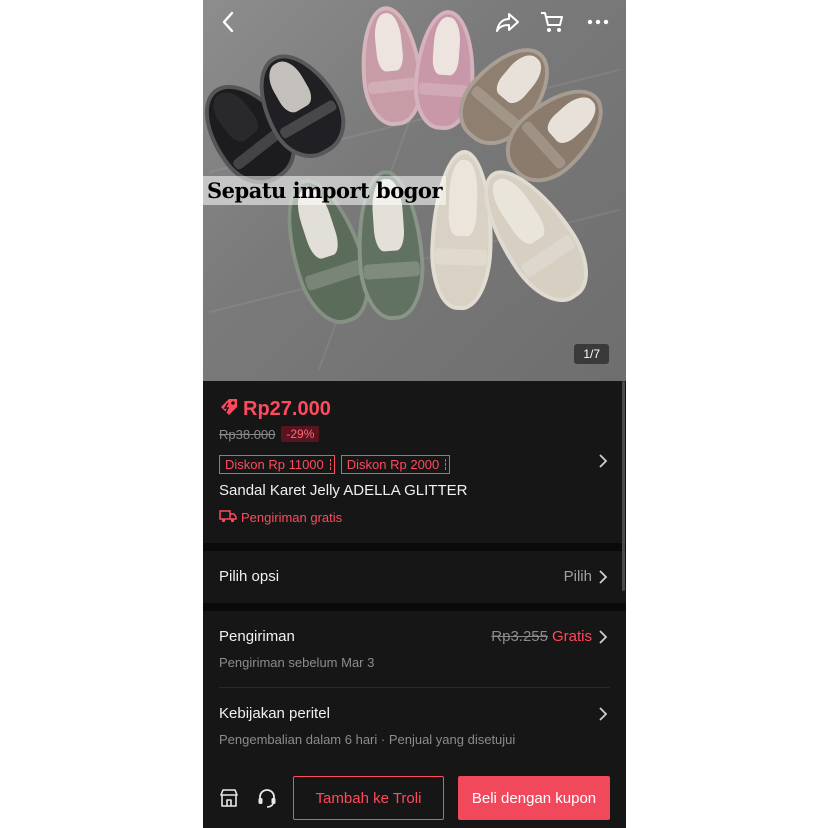  Describe the element at coordinates (343, 490) in the screenshot. I see `product-title: Sandal Karet Jelly ADELLA GLITTER` at that location.